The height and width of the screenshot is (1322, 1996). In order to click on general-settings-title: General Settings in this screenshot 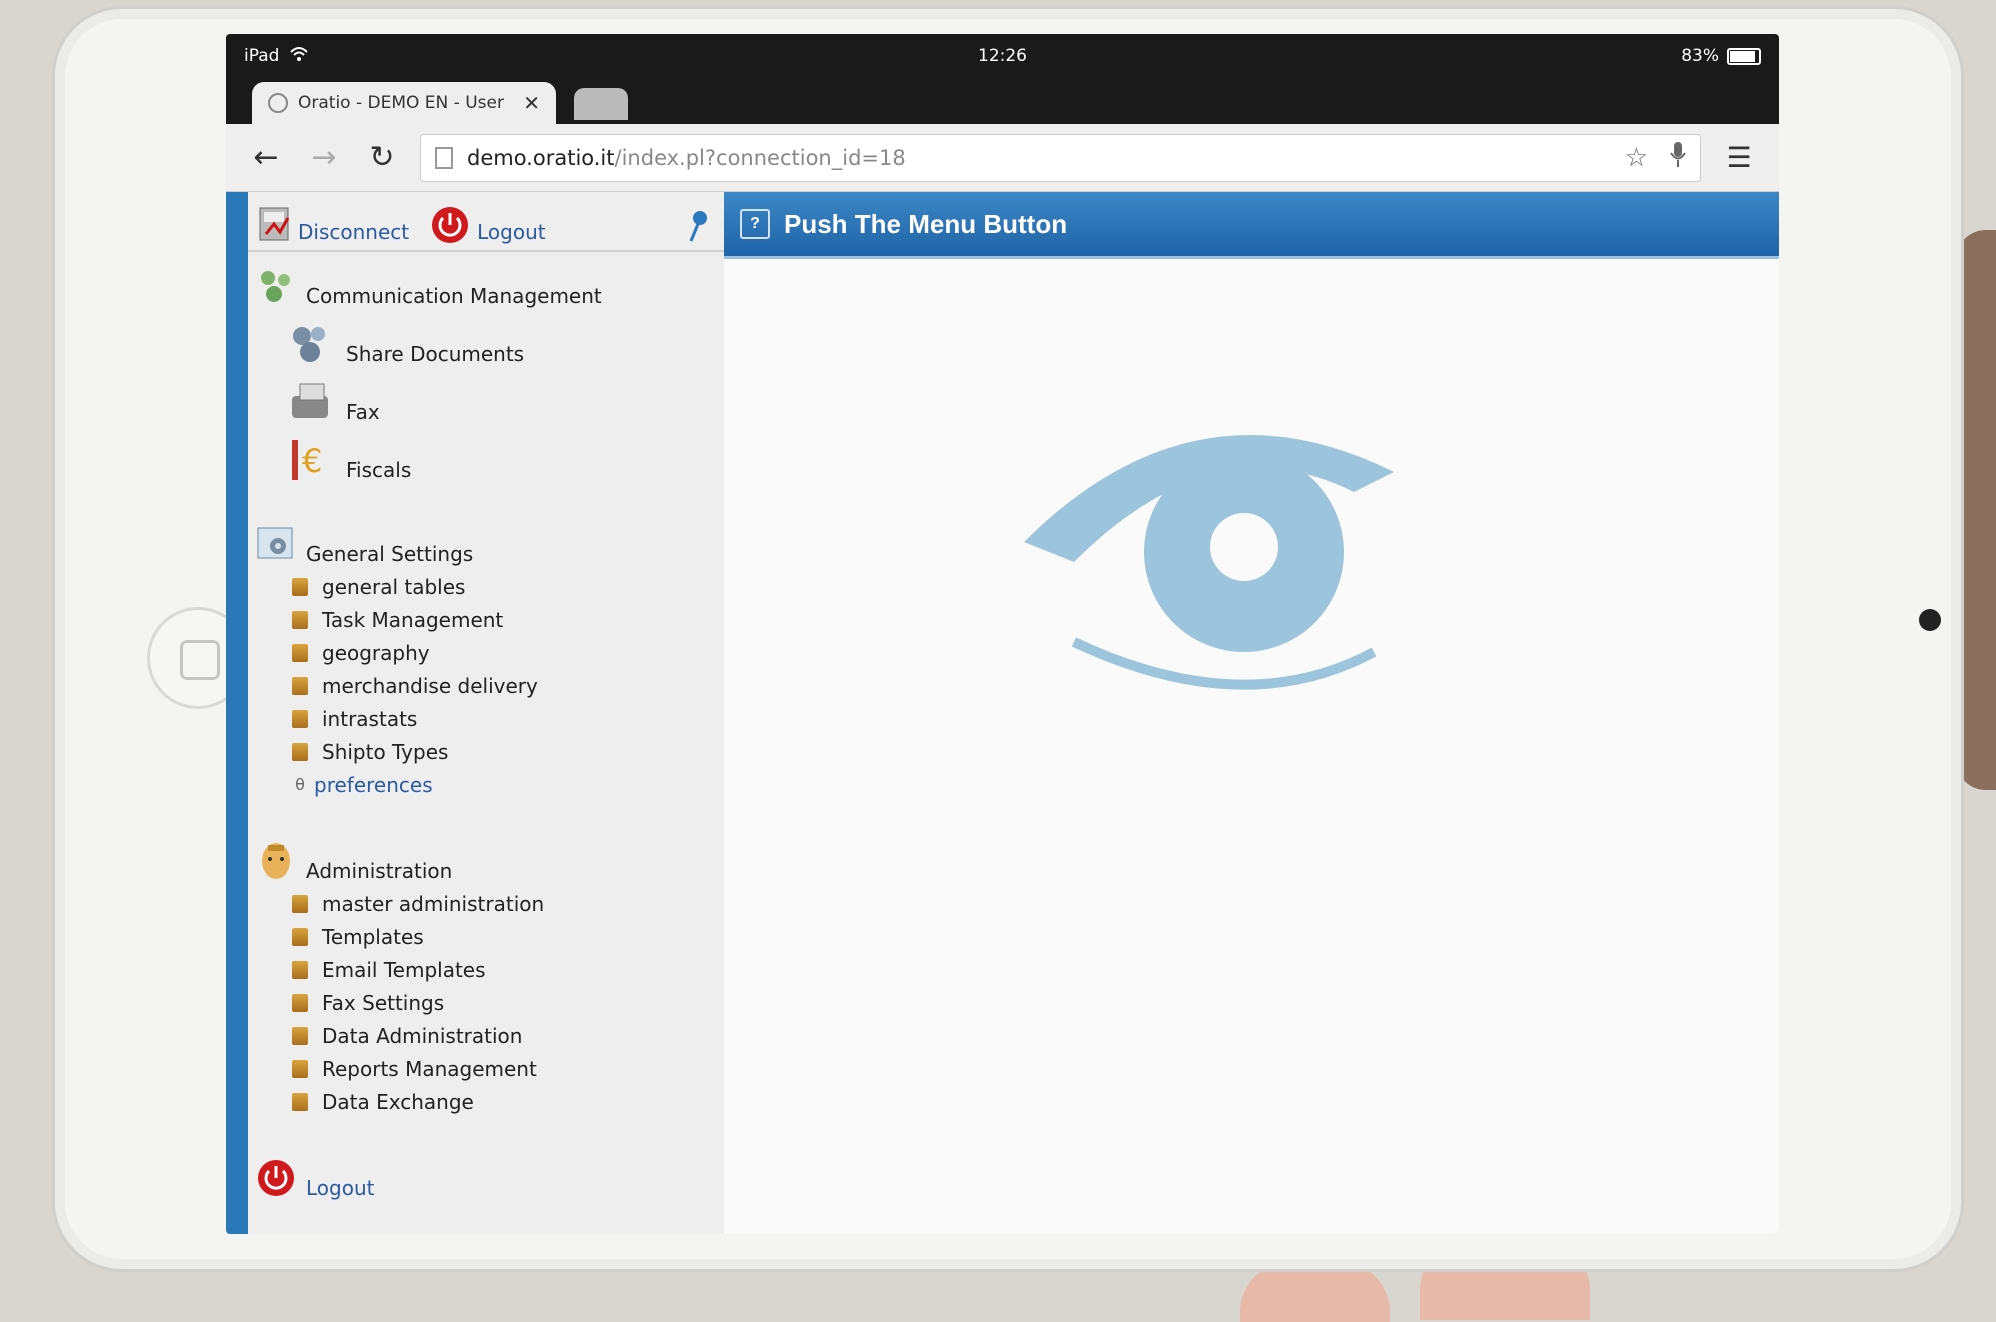, I will do `click(390, 554)`.